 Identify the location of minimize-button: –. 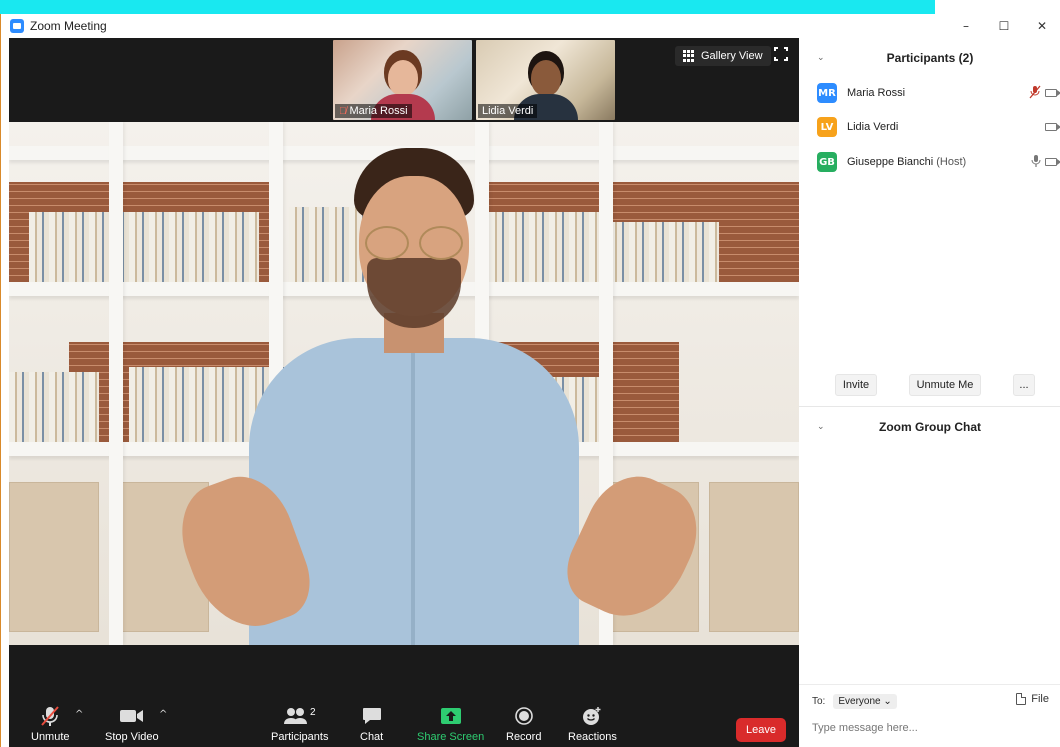
(966, 26).